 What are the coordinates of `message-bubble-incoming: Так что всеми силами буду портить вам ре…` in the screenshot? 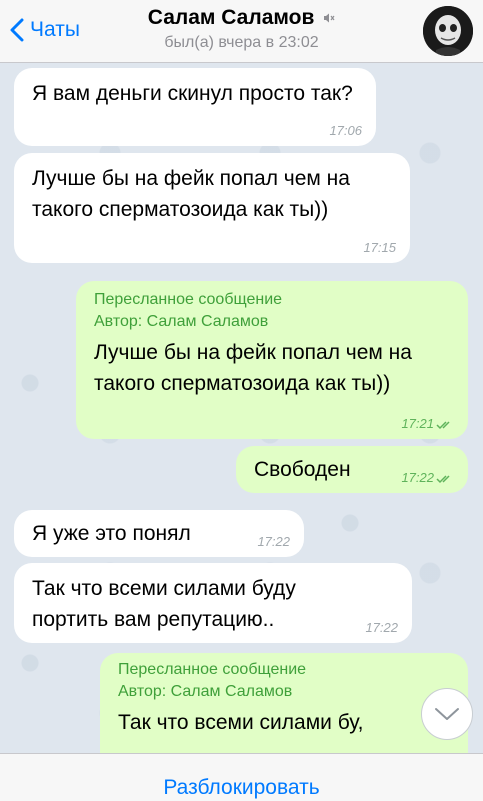 It's located at (213, 603).